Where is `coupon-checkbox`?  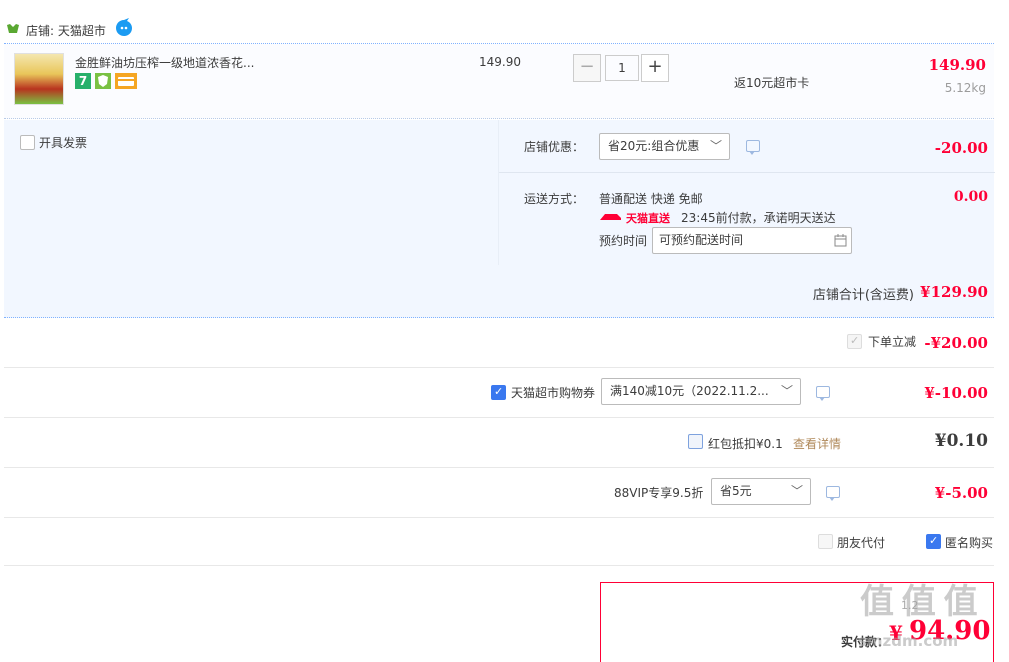
coupon-checkbox is located at coordinates (498, 392).